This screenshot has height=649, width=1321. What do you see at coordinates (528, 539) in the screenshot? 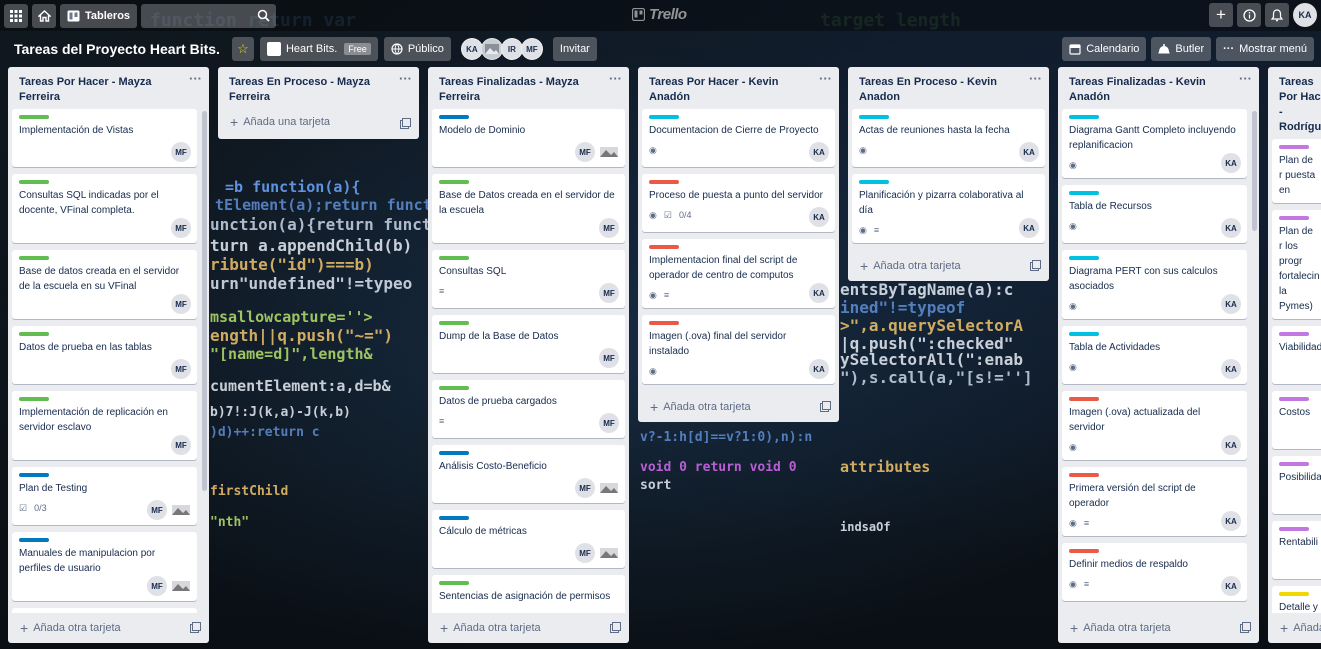
I see `card: Cálculo de métricas MF` at bounding box center [528, 539].